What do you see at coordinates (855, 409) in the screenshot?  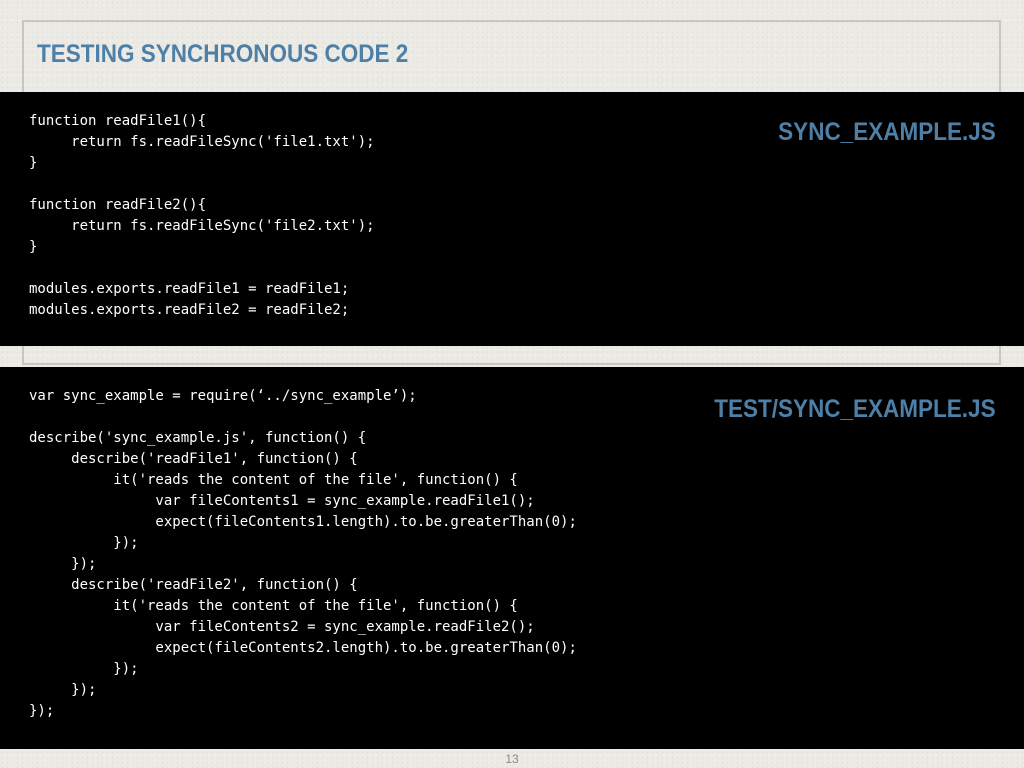 I see `file-label-test-sync-example: TEST/SYNC_EXAMPLE.JS` at bounding box center [855, 409].